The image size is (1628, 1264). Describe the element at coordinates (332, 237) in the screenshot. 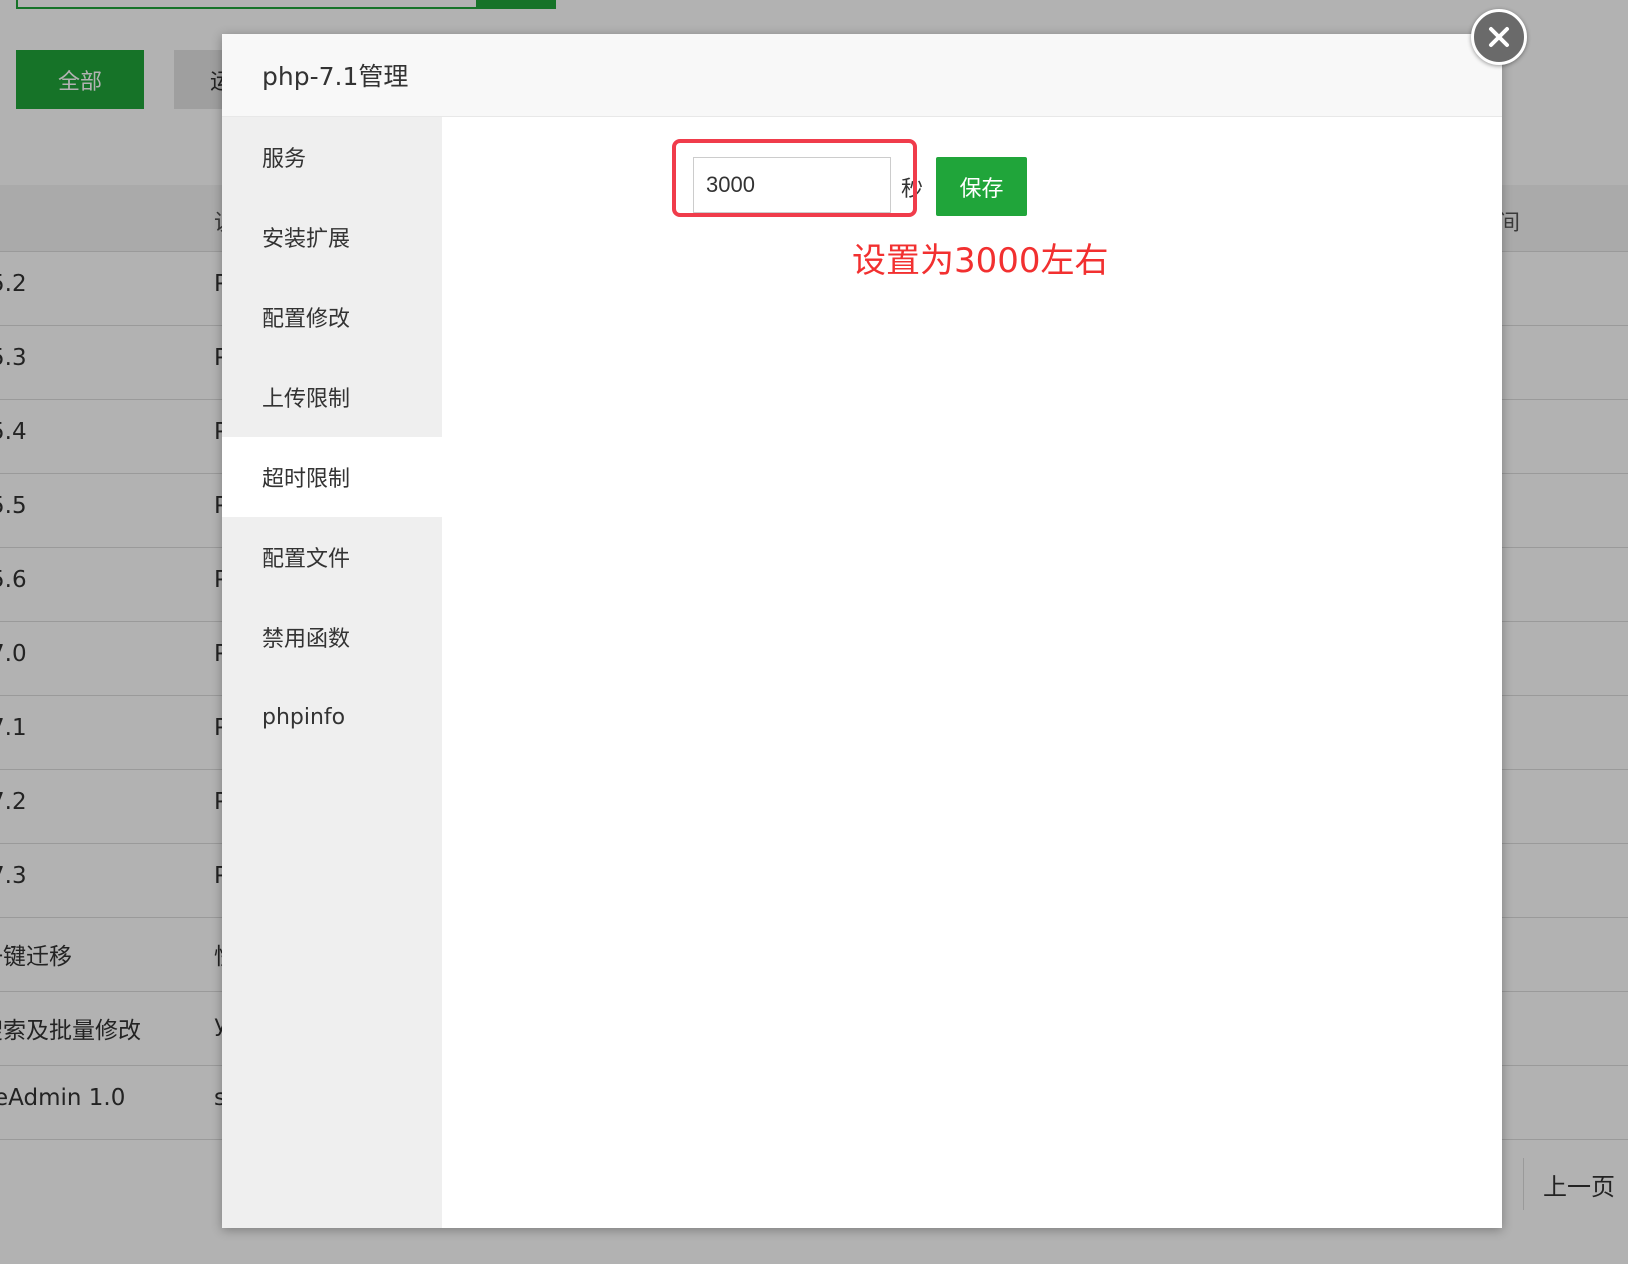

I see `sidebar-item-install-extensions: 安装扩展` at that location.